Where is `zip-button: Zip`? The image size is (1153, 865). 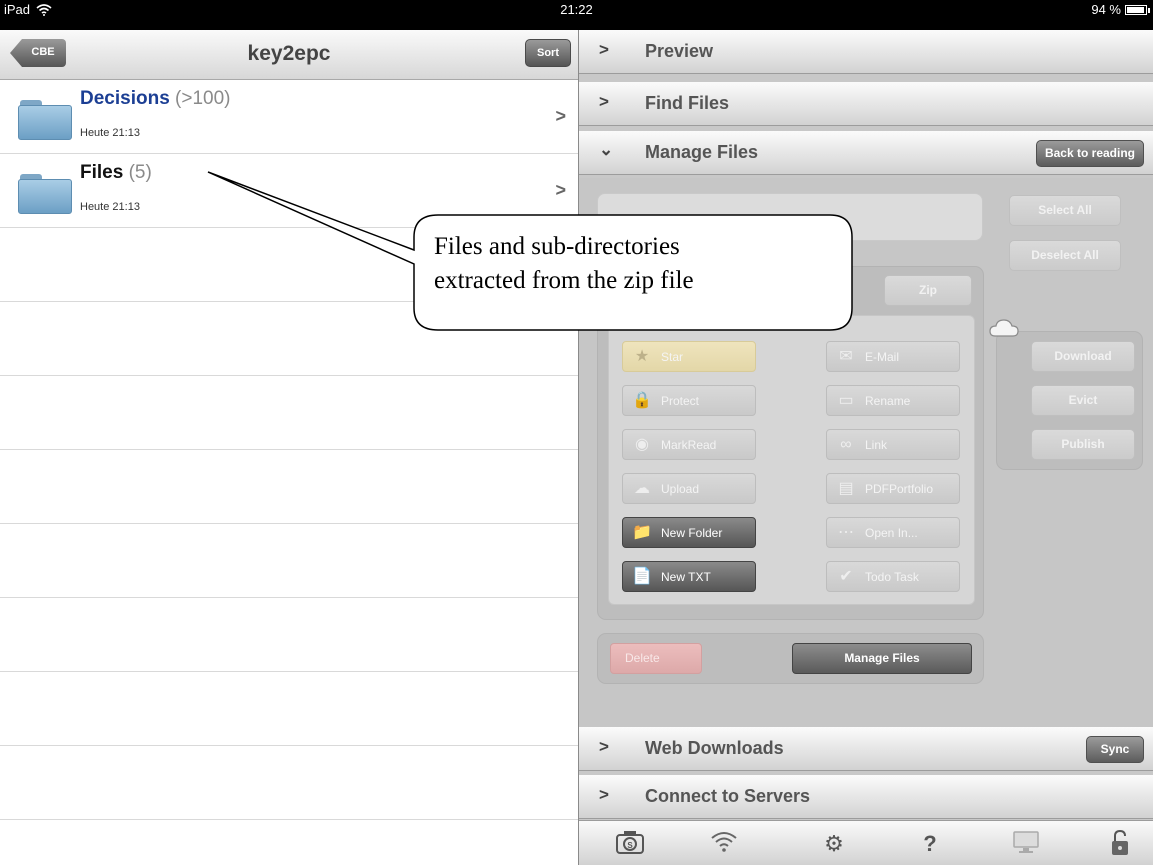 zip-button: Zip is located at coordinates (928, 290).